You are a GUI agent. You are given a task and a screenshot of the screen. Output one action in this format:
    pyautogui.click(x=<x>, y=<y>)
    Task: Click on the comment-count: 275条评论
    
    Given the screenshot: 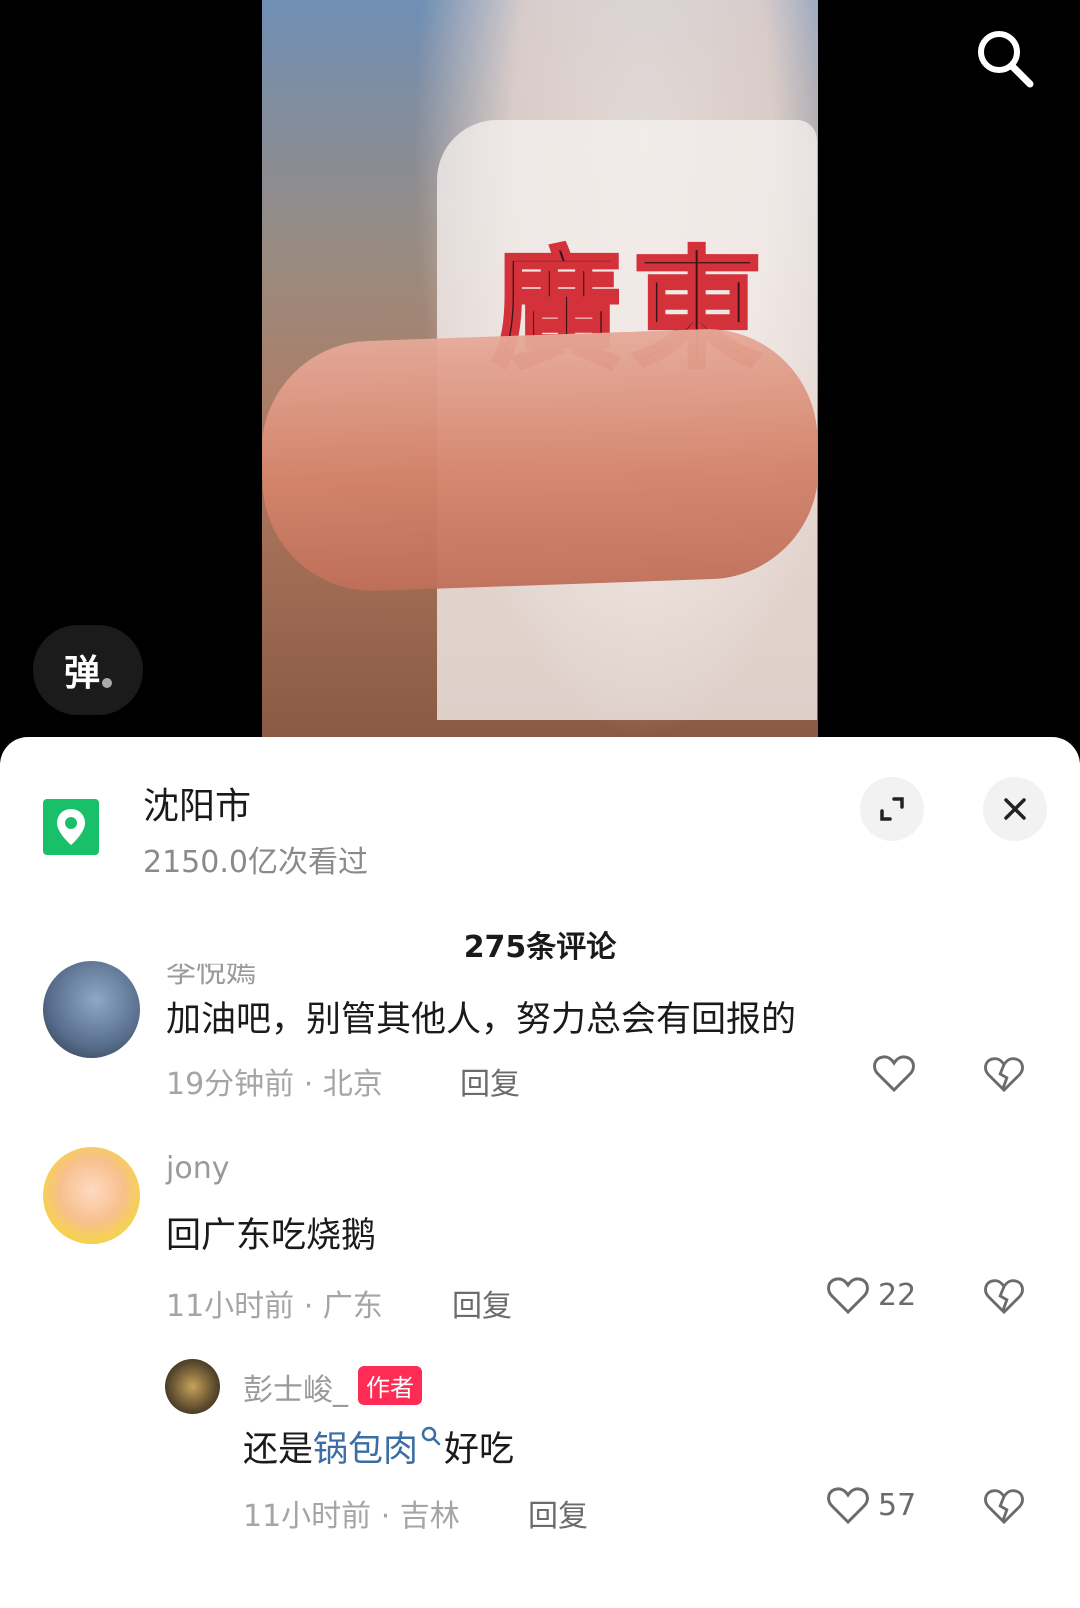 What is the action you would take?
    pyautogui.click(x=540, y=947)
    